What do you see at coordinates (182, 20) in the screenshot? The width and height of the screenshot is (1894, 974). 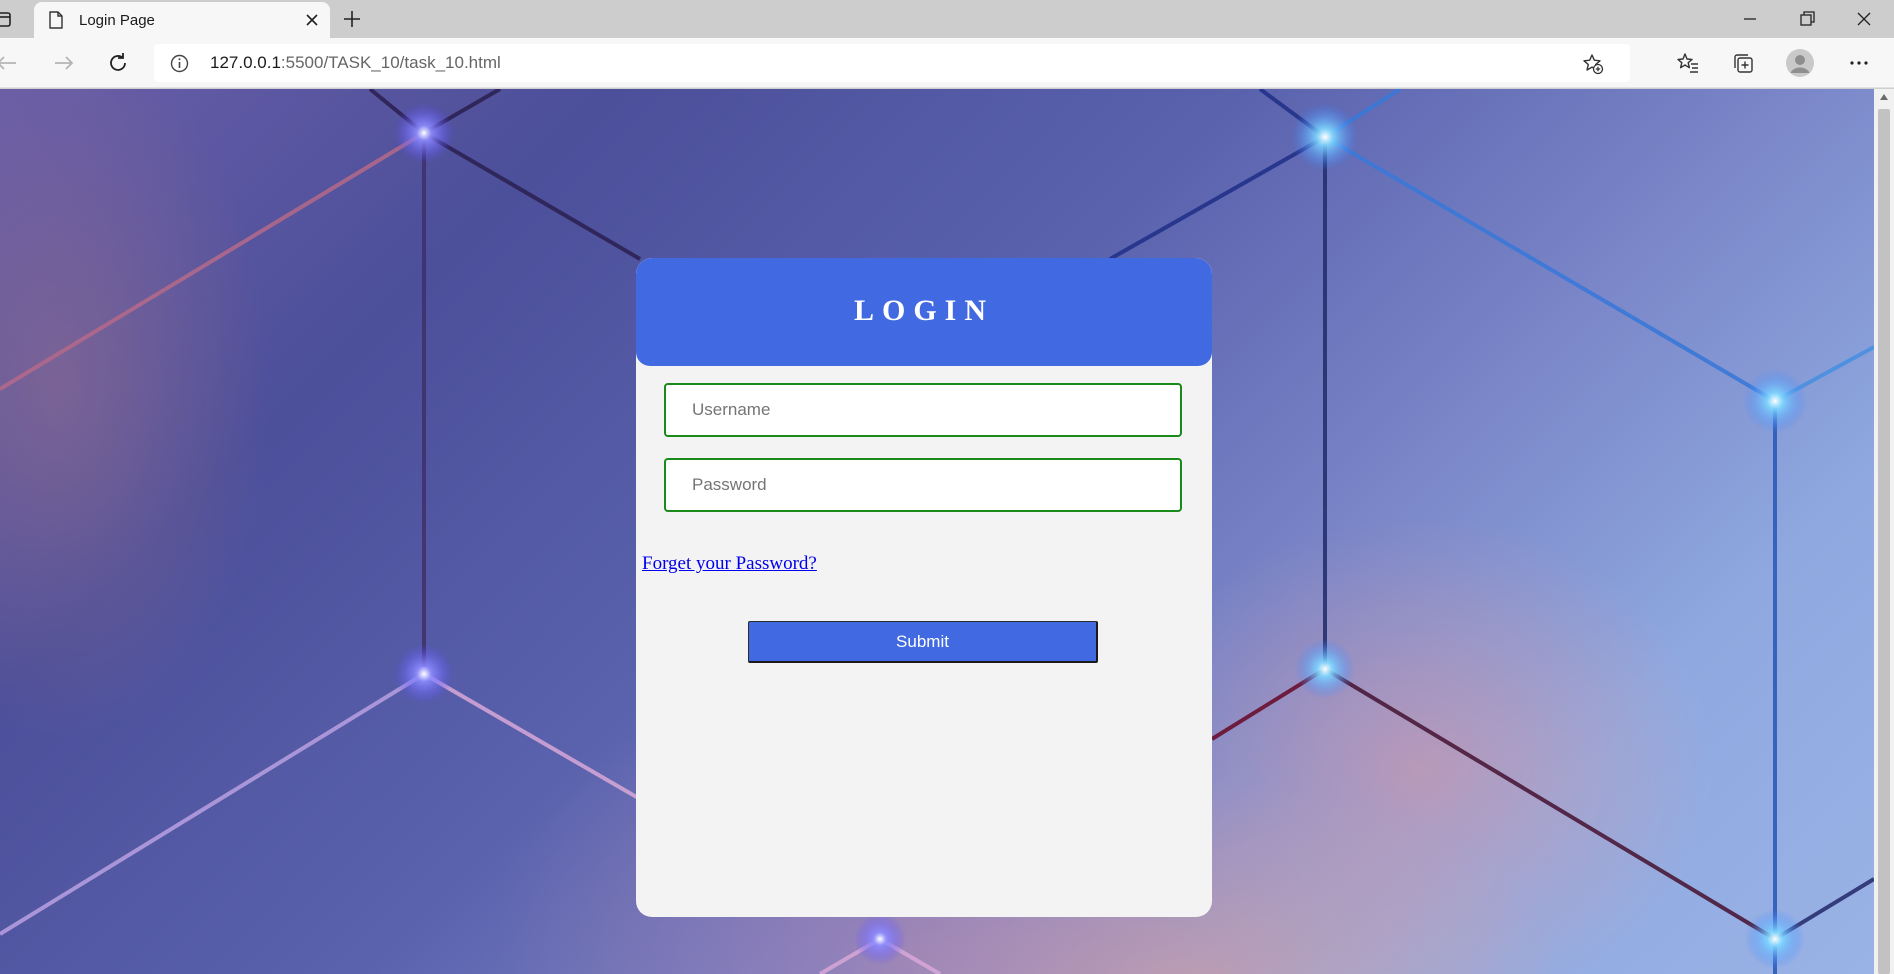 I see `browser-tab: Login Page` at bounding box center [182, 20].